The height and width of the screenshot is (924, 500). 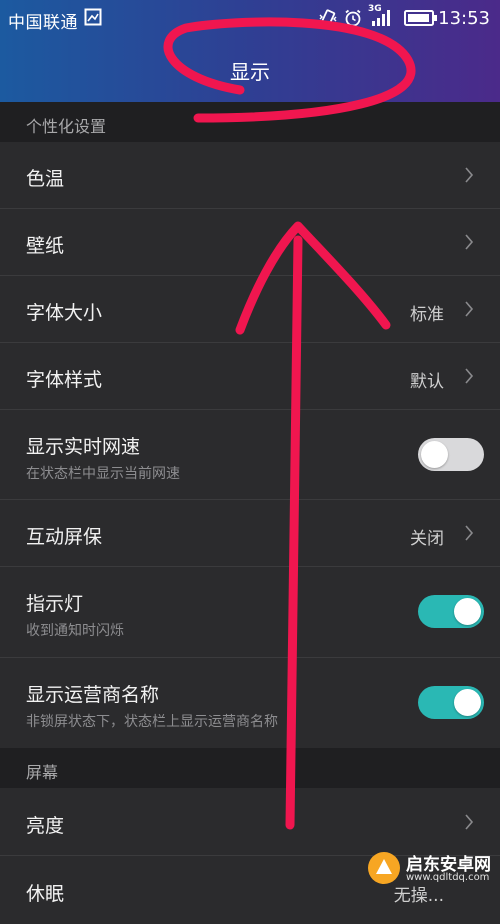 What do you see at coordinates (250, 309) in the screenshot?
I see `setting-row-font-size: 字体大小 标准` at bounding box center [250, 309].